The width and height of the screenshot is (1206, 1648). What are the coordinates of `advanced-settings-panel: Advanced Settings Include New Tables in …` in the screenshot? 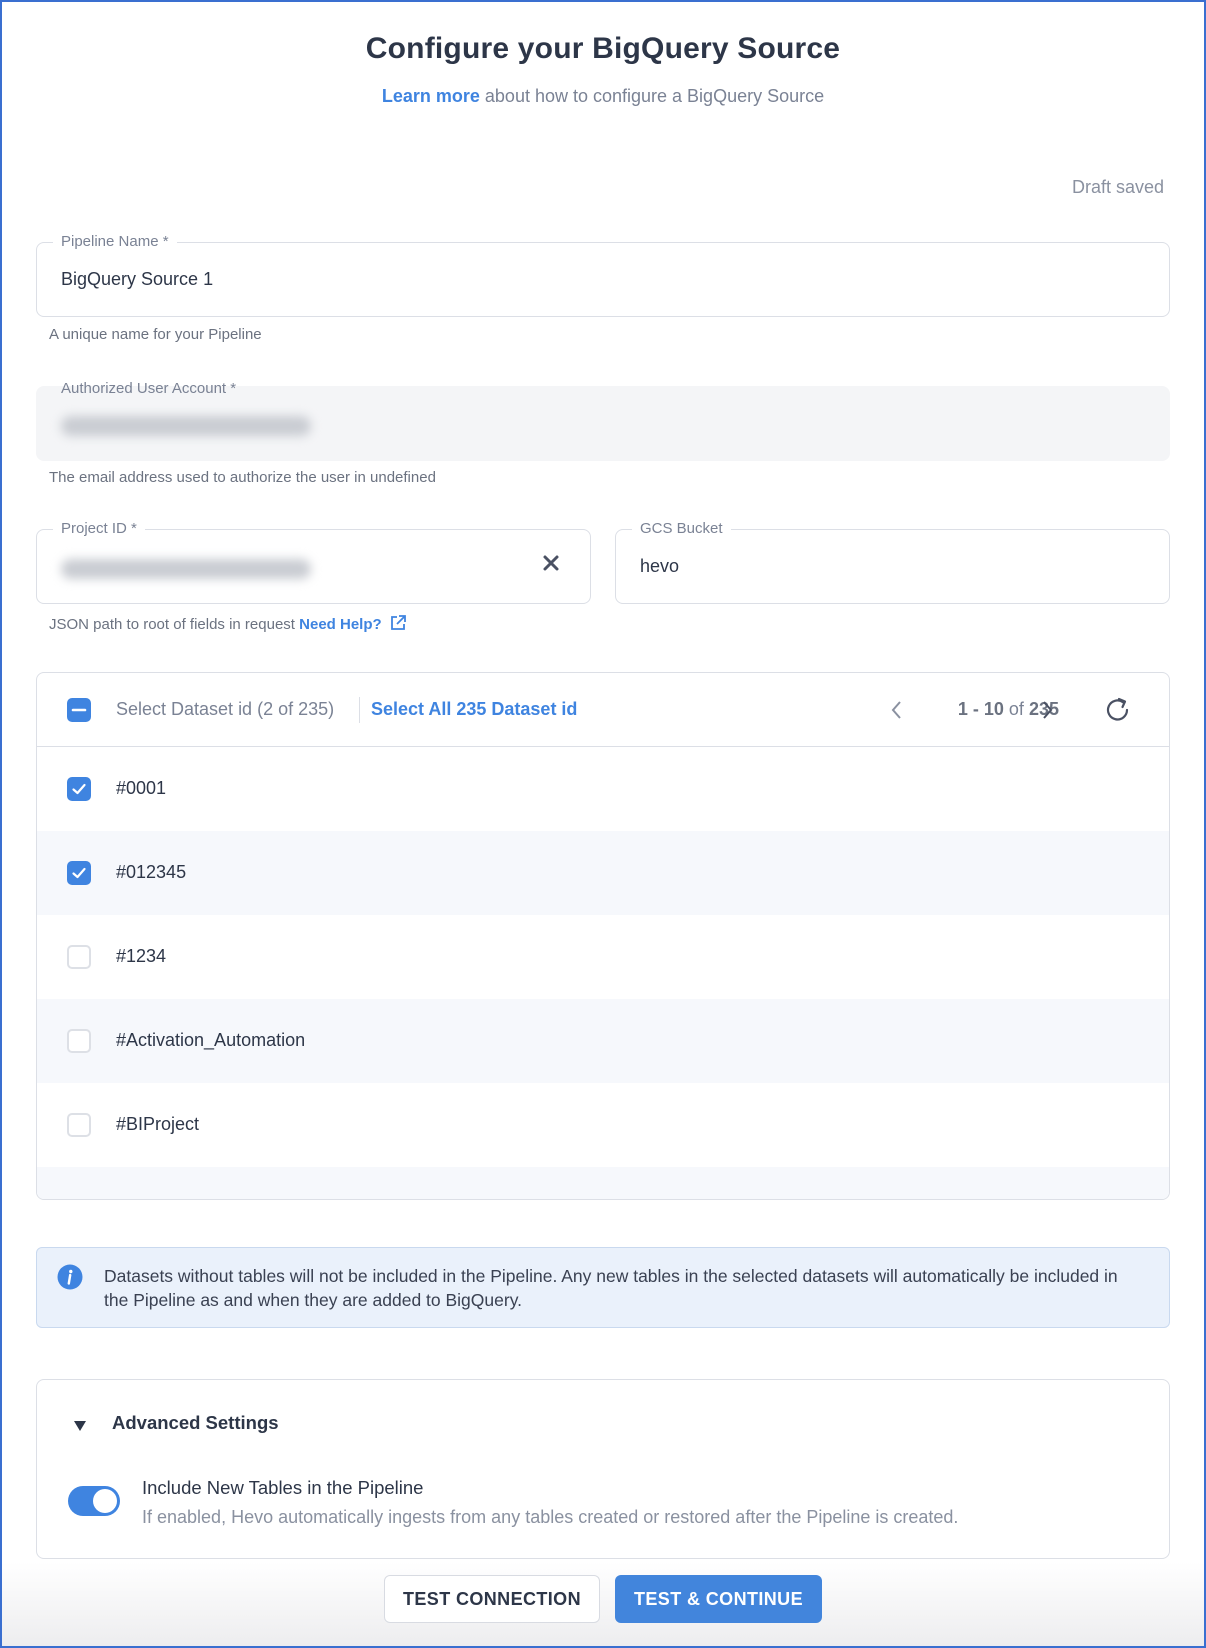 It's located at (603, 1469).